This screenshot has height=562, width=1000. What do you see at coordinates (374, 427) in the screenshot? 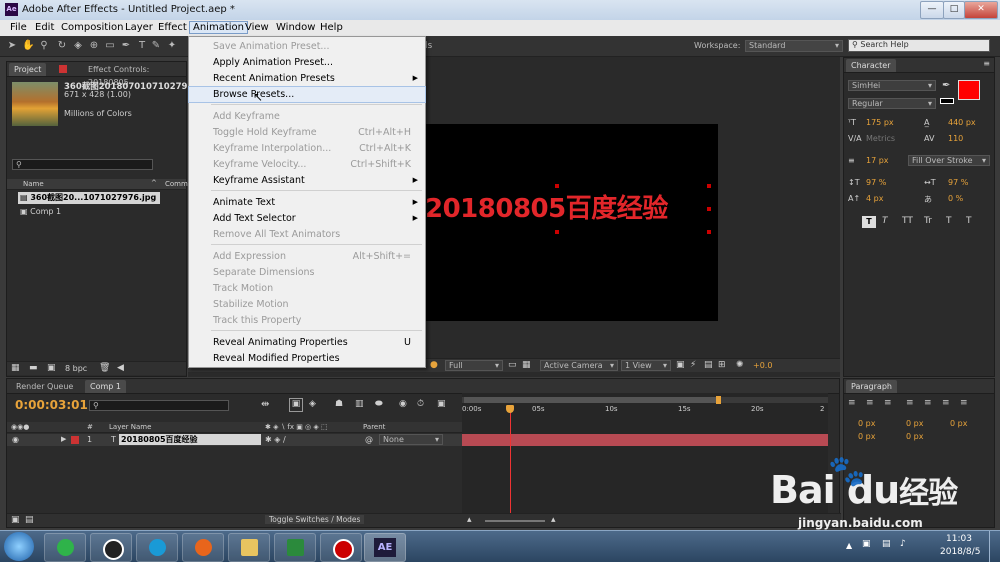
I see `col-parent: Parent` at bounding box center [374, 427].